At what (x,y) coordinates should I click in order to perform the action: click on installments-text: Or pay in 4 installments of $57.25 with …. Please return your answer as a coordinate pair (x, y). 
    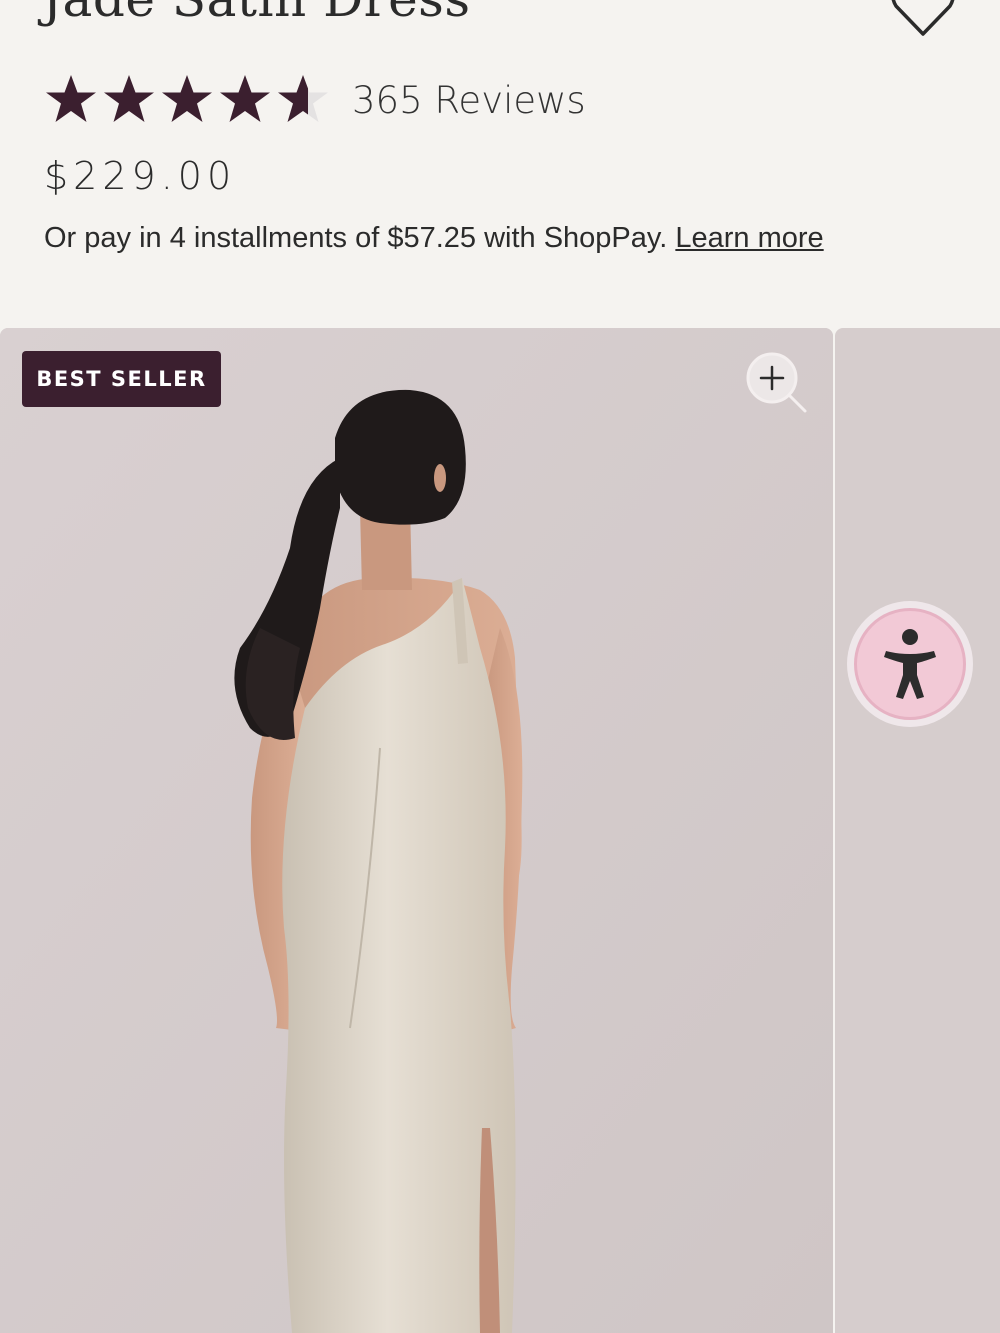
    Looking at the image, I should click on (434, 238).